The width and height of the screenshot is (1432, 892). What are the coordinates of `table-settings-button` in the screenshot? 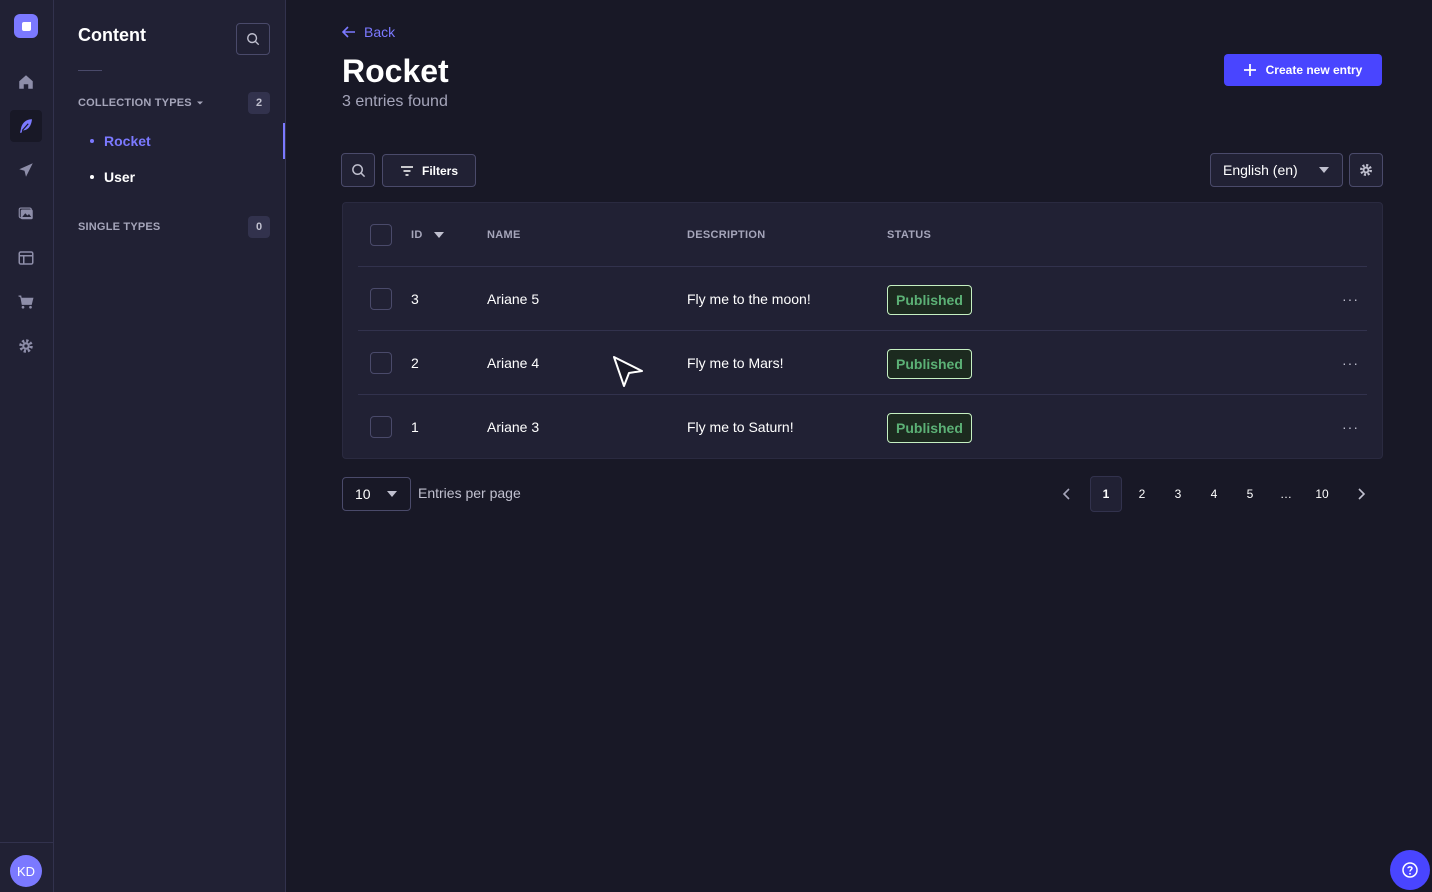 It's located at (1366, 170).